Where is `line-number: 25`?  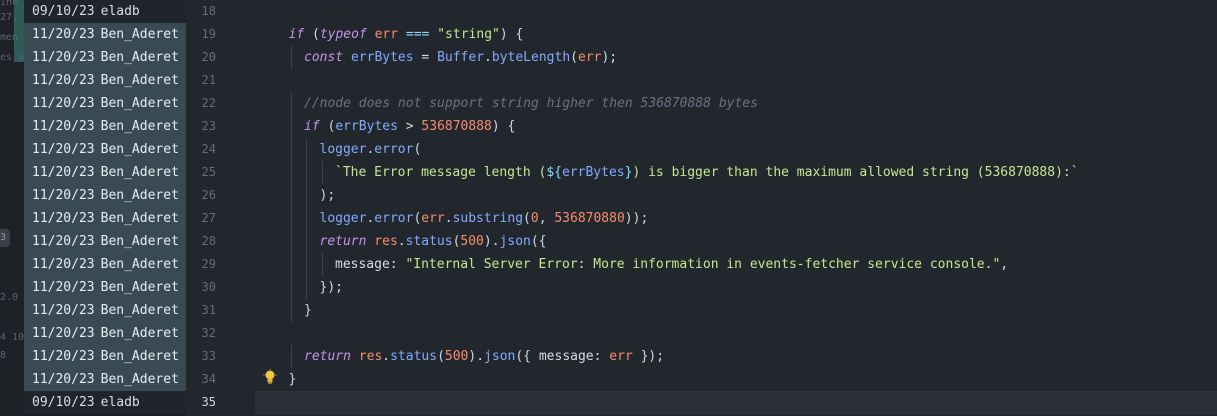 line-number: 25 is located at coordinates (208, 172).